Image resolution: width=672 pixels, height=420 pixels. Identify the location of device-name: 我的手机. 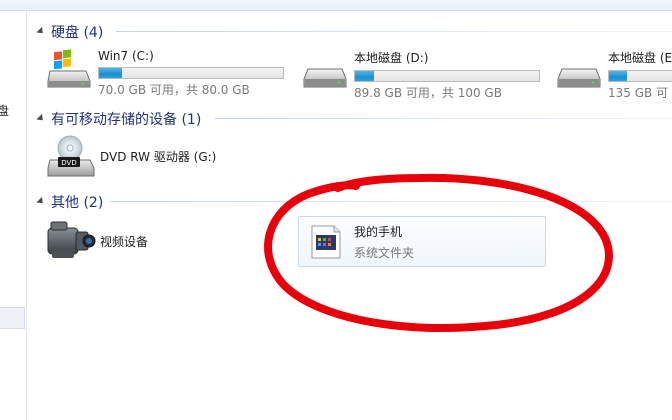
(378, 231).